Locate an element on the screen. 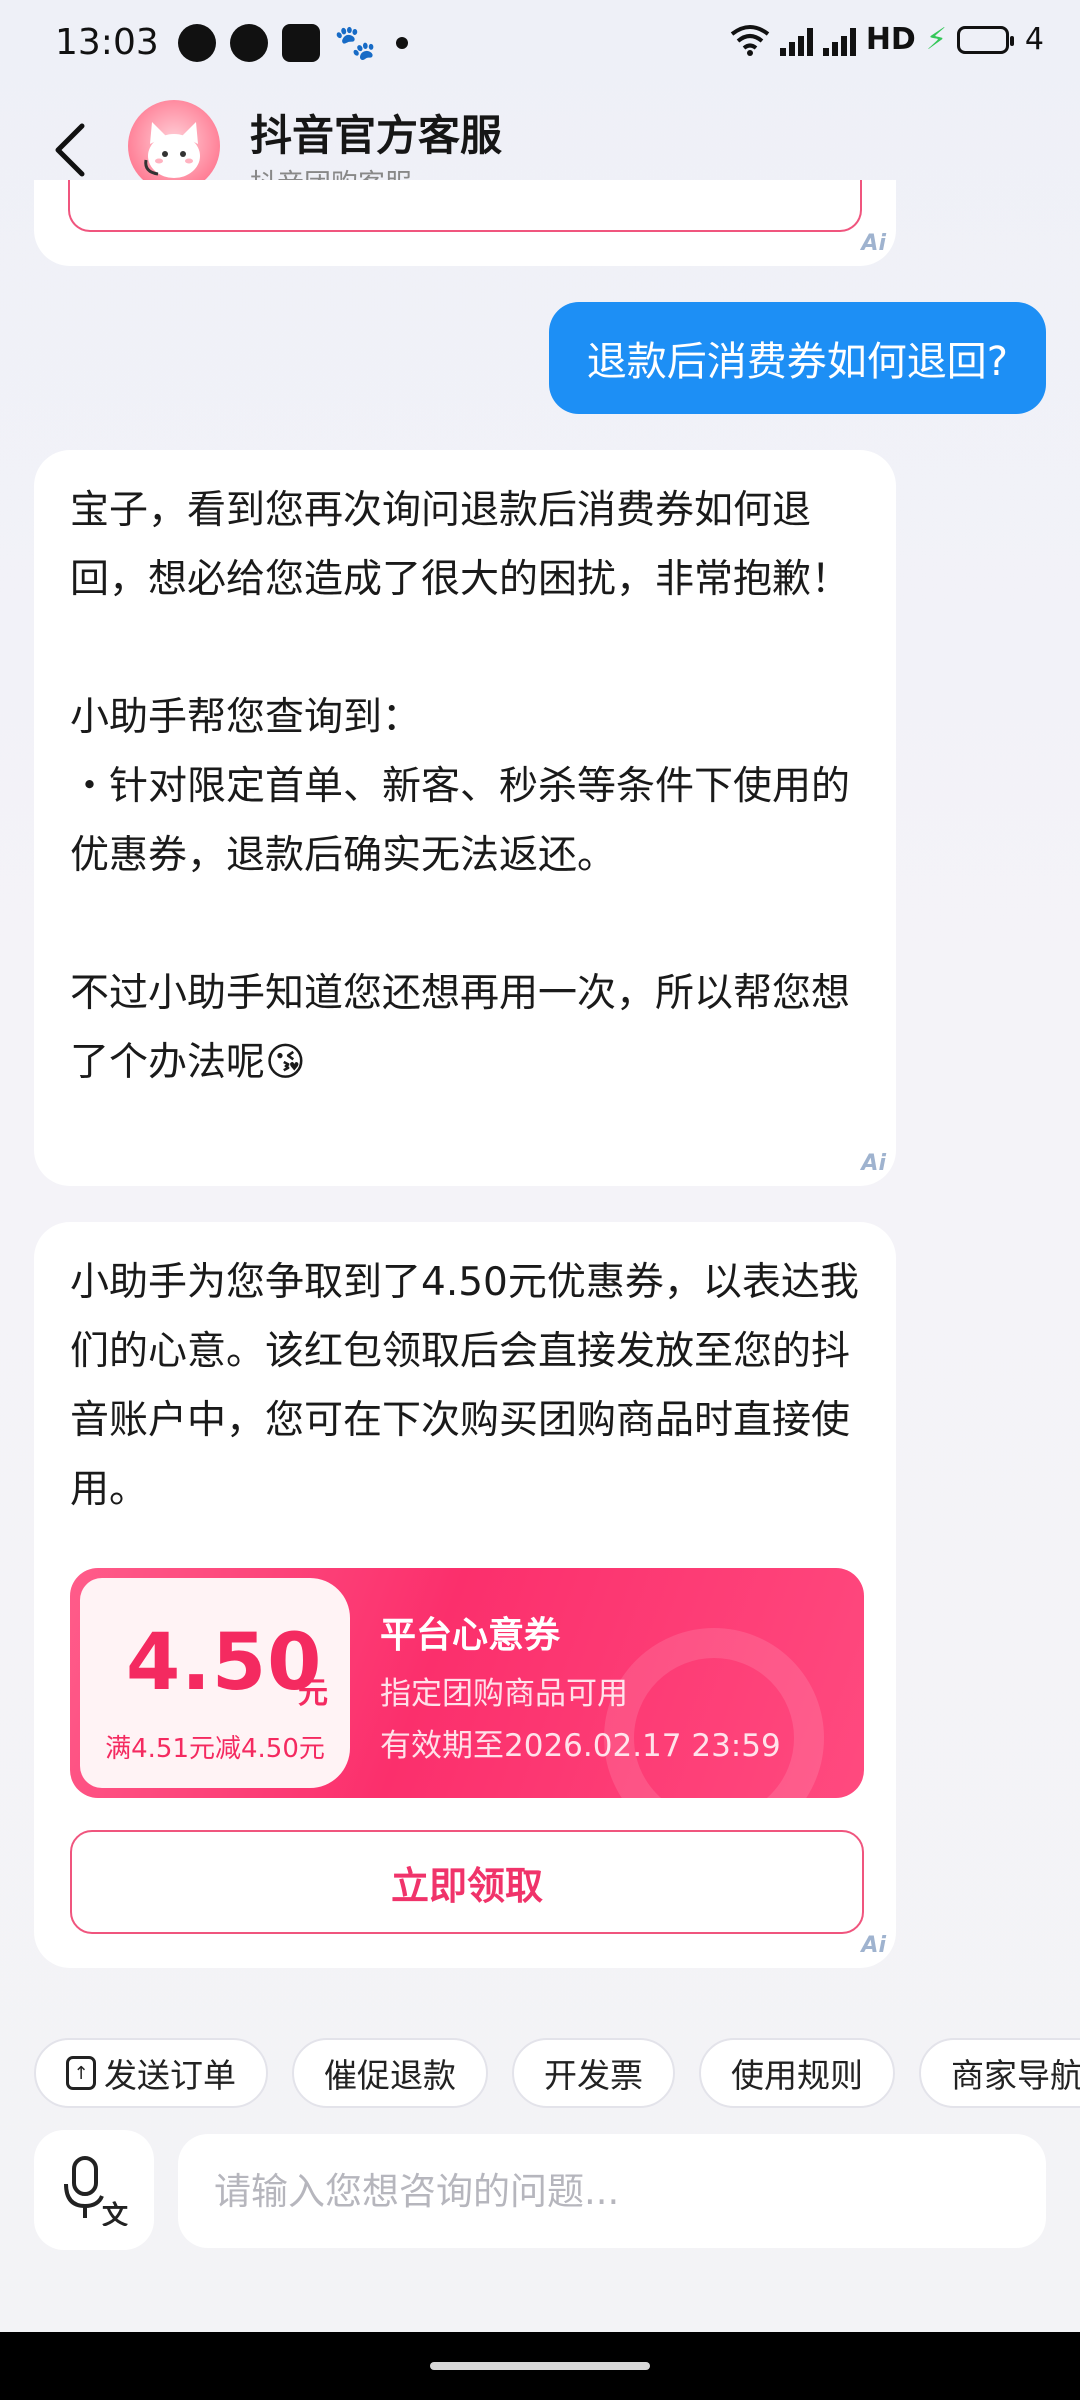 Image resolution: width=1080 pixels, height=2400 pixels. reply-paragraph: 宝子，看到您再次询问退款后消费券如何退回，想必给您造成了很大的困扰，非常抱歉！ is located at coordinates (460, 545).